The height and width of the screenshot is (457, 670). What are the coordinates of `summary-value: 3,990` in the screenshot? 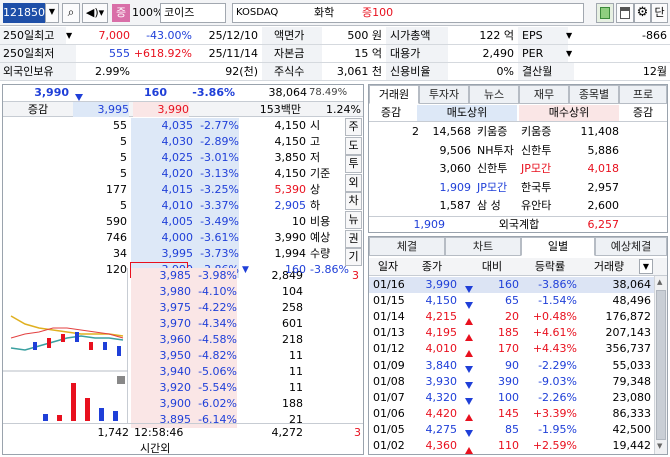 It's located at (290, 237).